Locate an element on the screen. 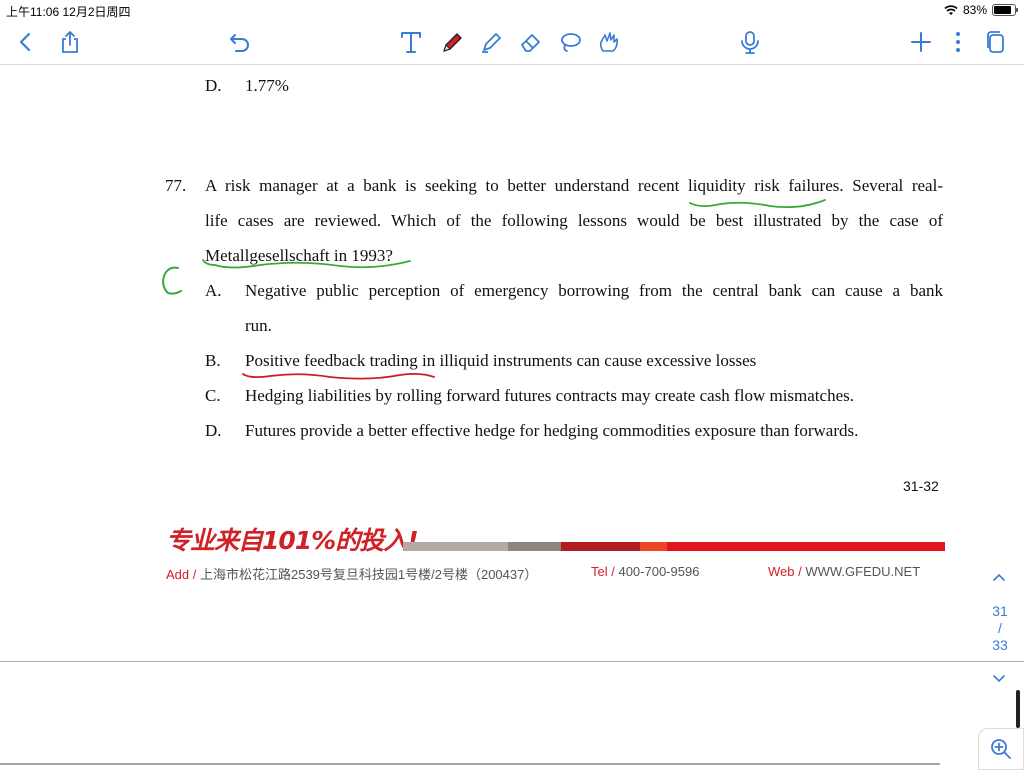 This screenshot has width=1024, height=770. text-tool-icon is located at coordinates (411, 42).